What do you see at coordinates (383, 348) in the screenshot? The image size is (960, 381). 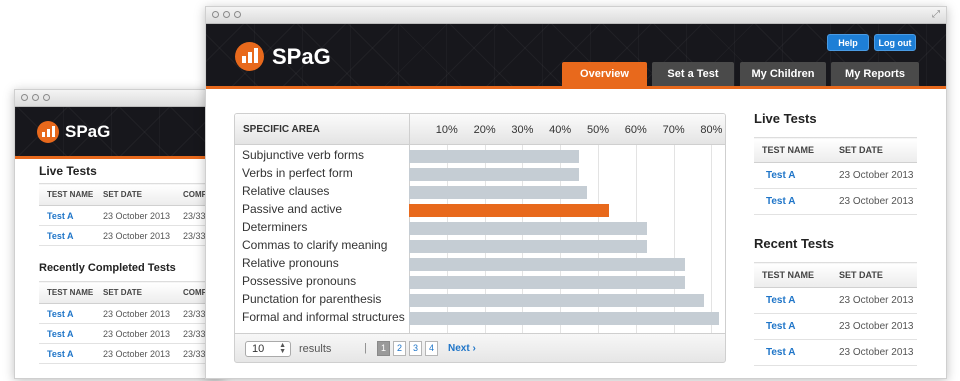 I see `page-1-button: 1` at bounding box center [383, 348].